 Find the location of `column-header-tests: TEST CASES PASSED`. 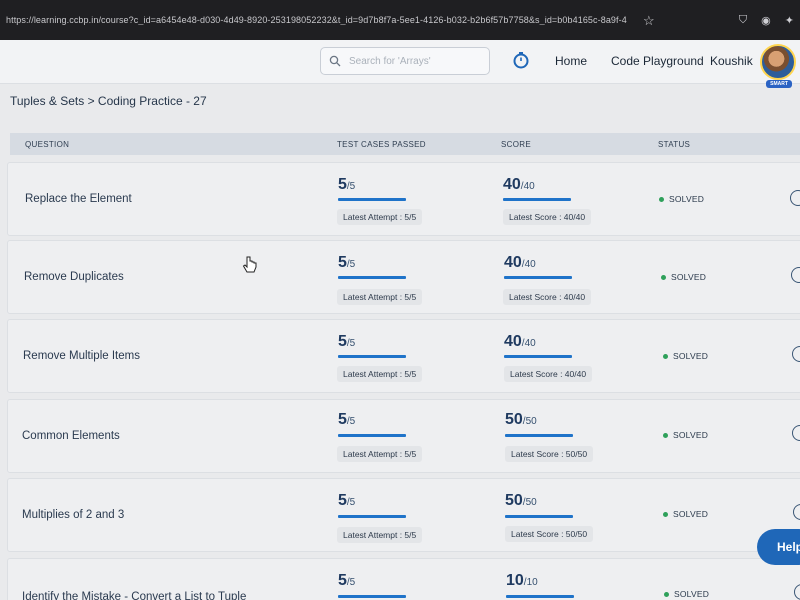

column-header-tests: TEST CASES PASSED is located at coordinates (381, 144).